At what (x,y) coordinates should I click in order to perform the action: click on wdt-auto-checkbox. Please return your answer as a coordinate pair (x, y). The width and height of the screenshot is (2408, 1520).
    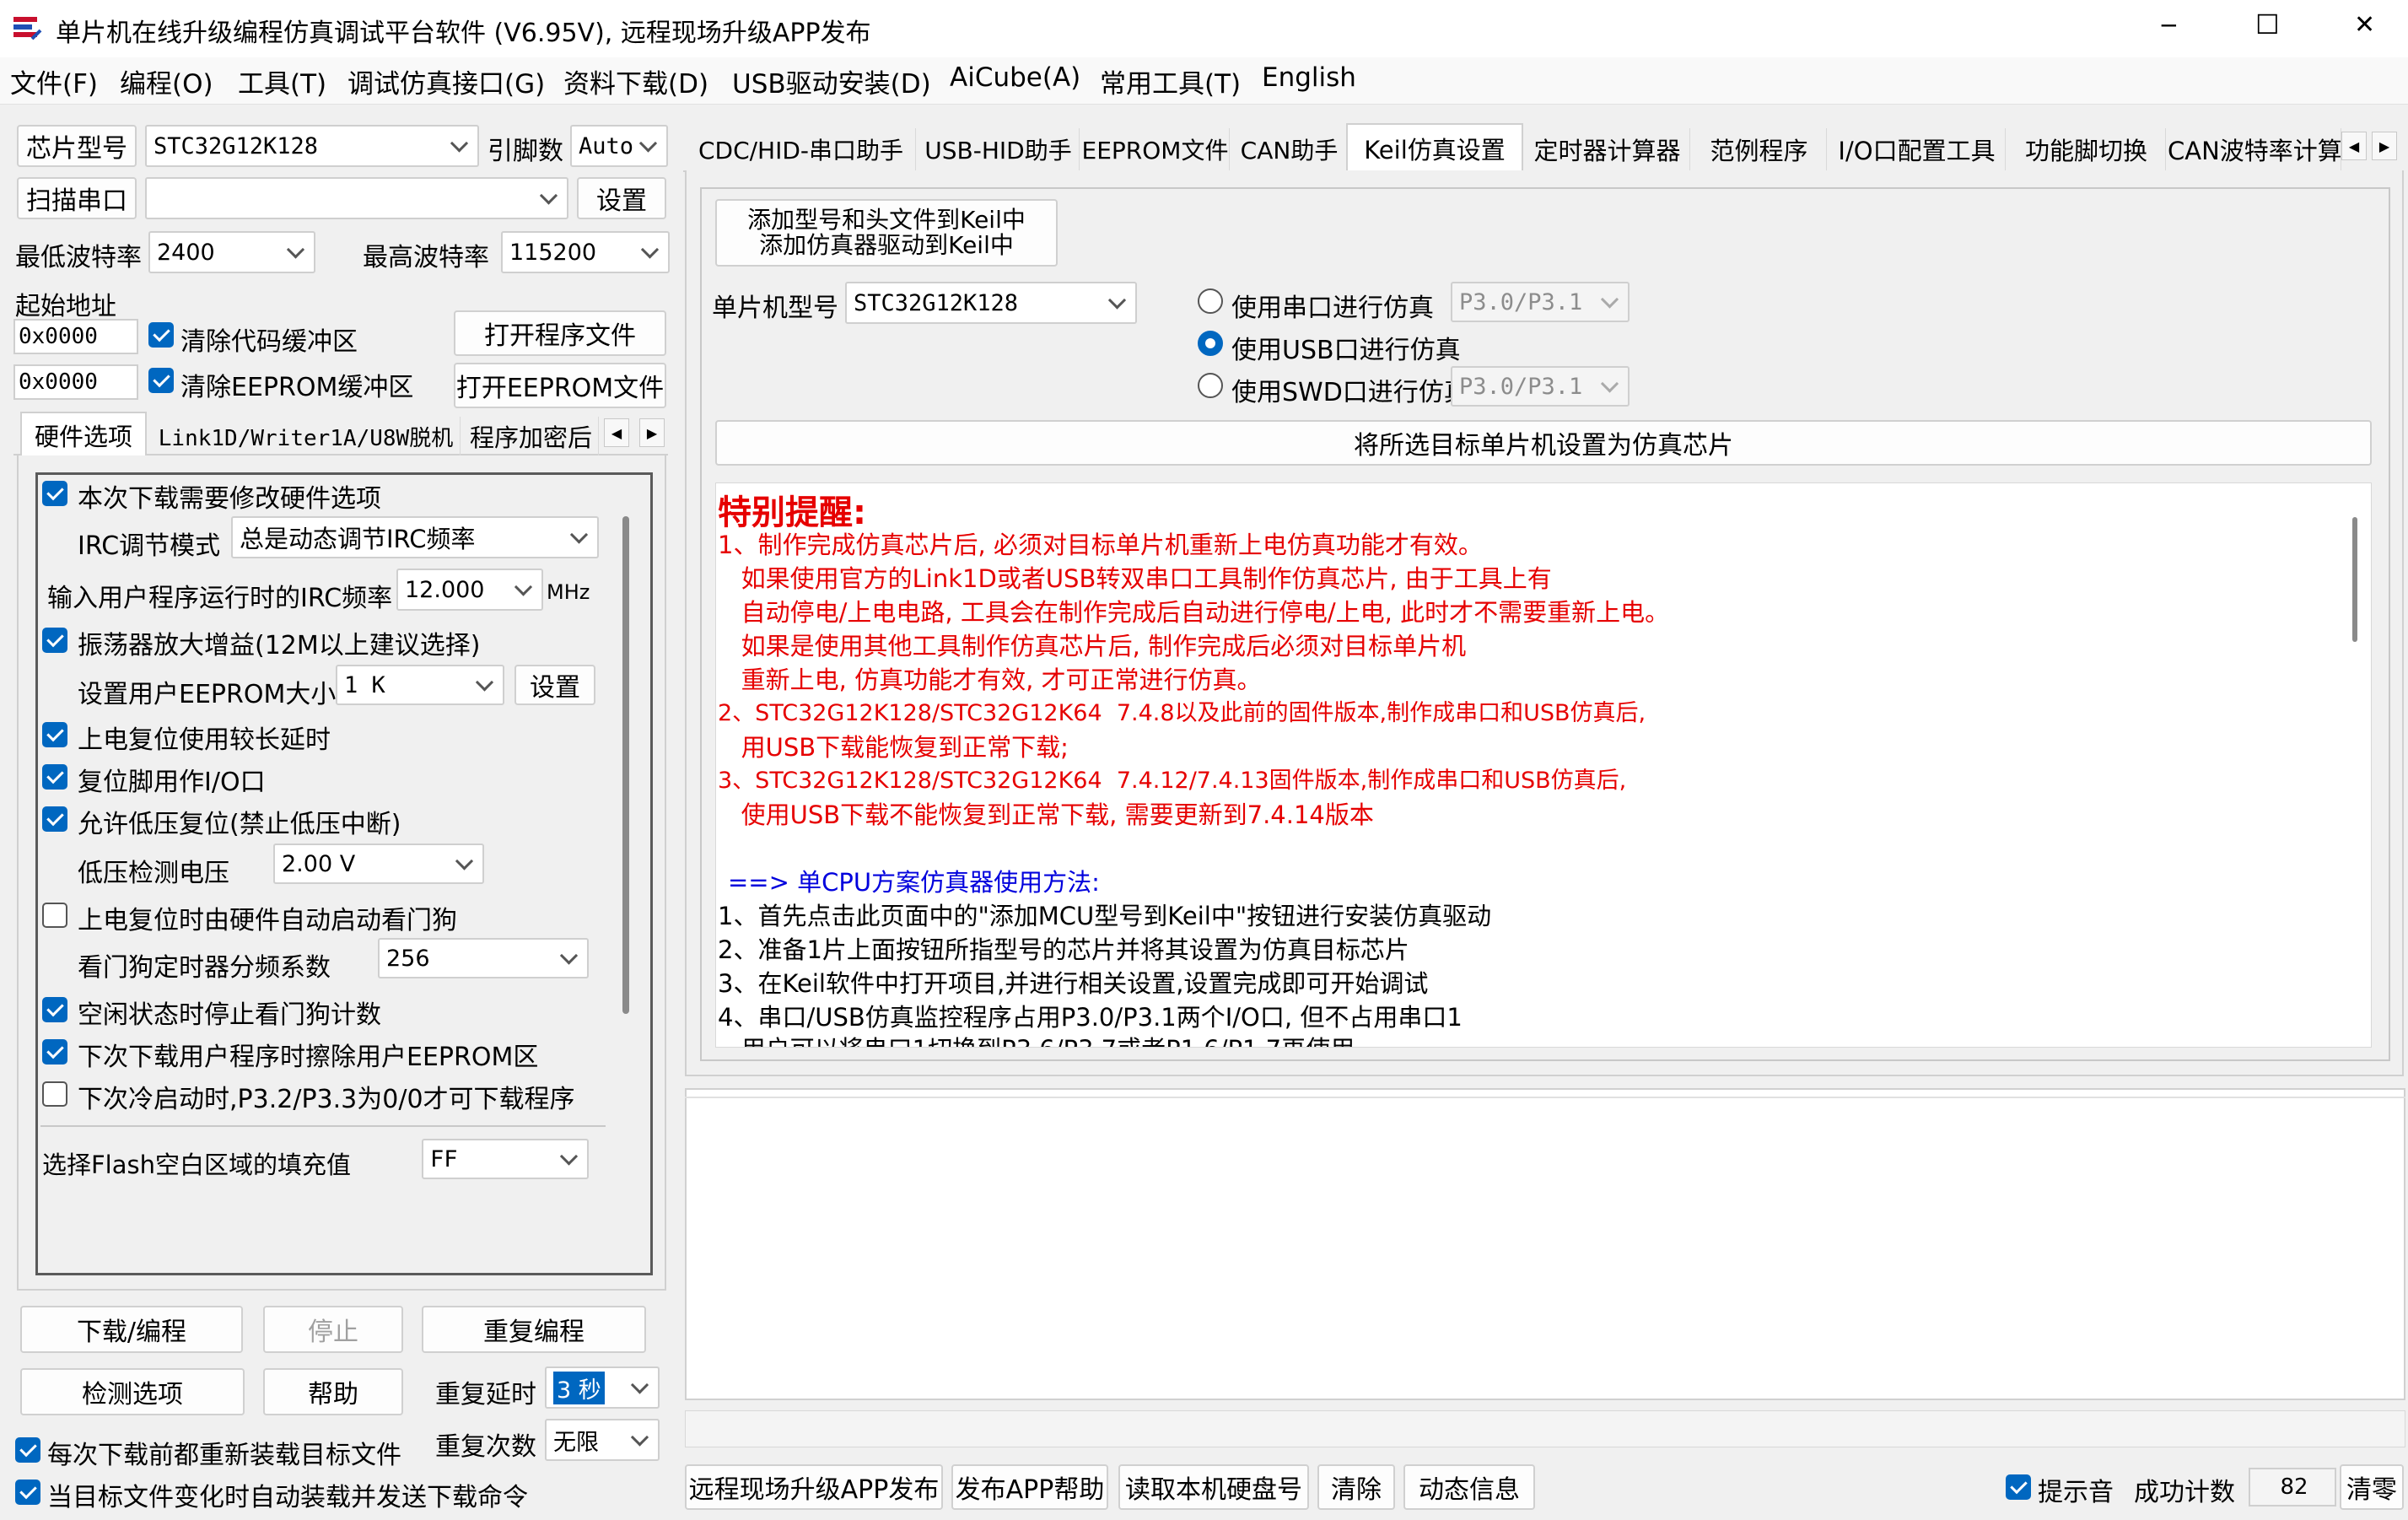
    Looking at the image, I should click on (54, 916).